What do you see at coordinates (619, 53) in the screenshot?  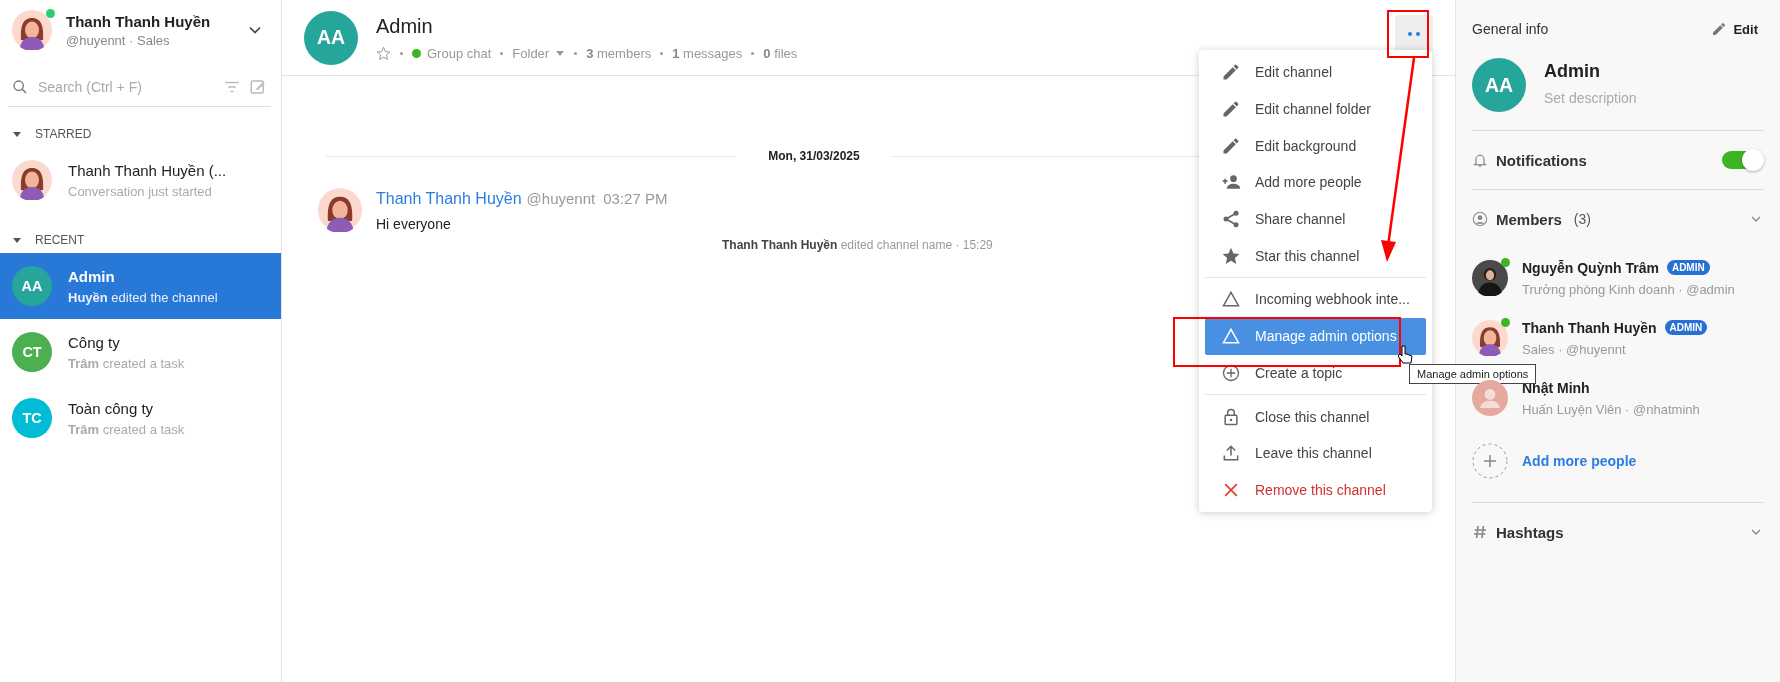 I see `member-count: 3 members` at bounding box center [619, 53].